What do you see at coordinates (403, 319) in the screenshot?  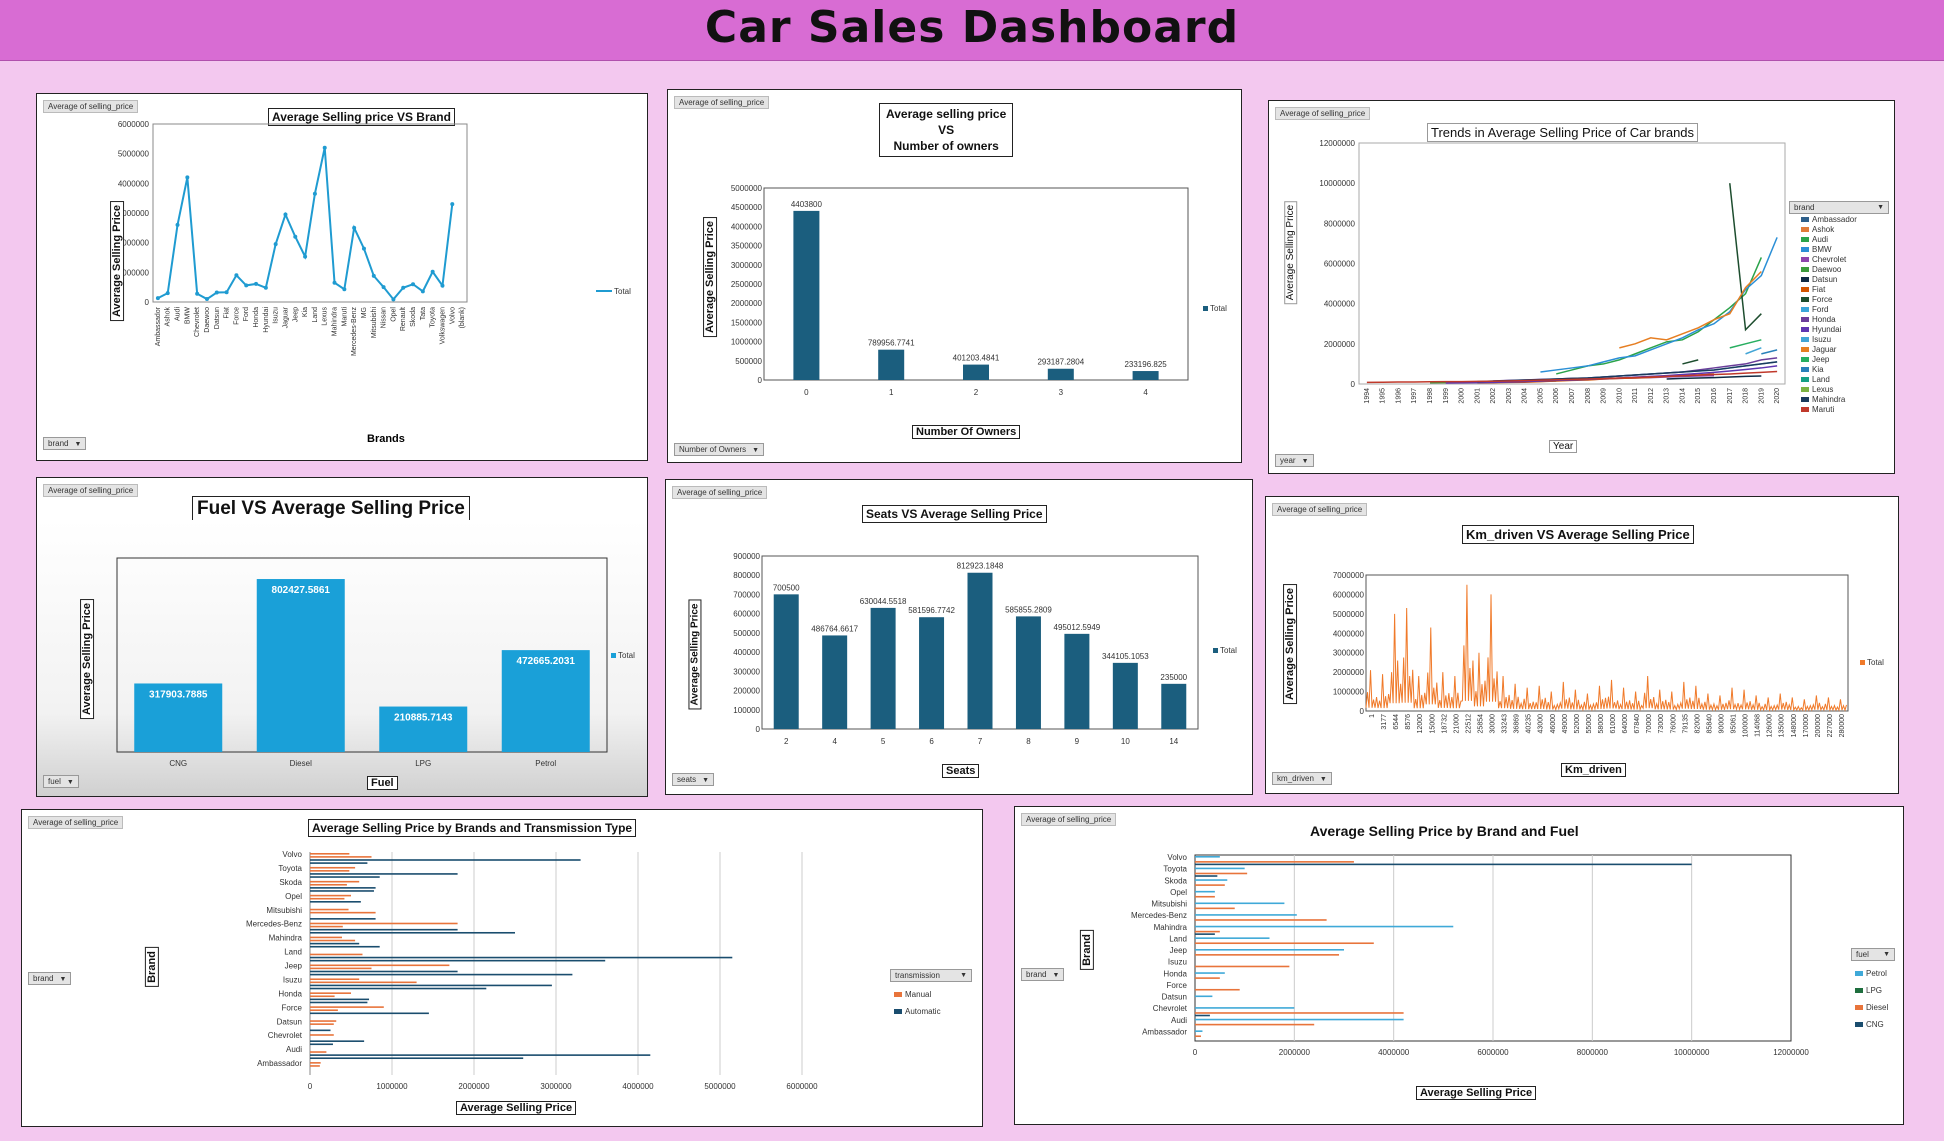 I see `x-tick-label: Renault` at bounding box center [403, 319].